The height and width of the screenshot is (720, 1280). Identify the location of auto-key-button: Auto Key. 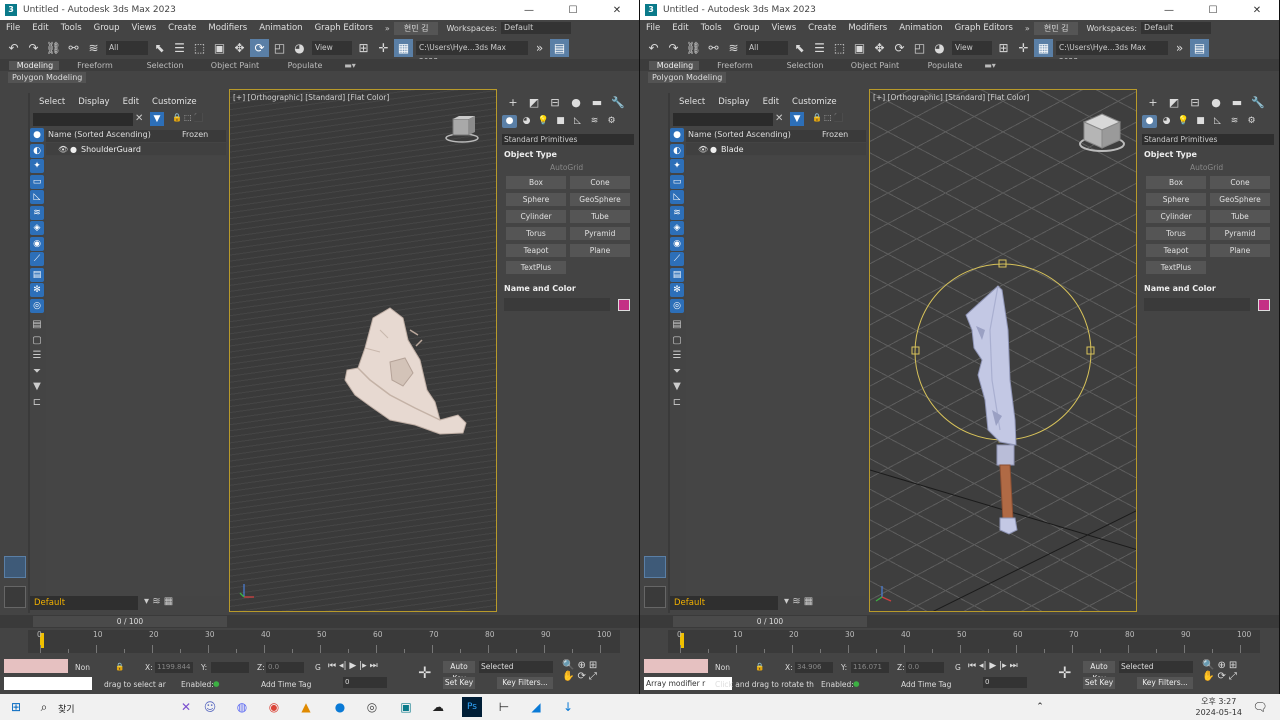
(1099, 672).